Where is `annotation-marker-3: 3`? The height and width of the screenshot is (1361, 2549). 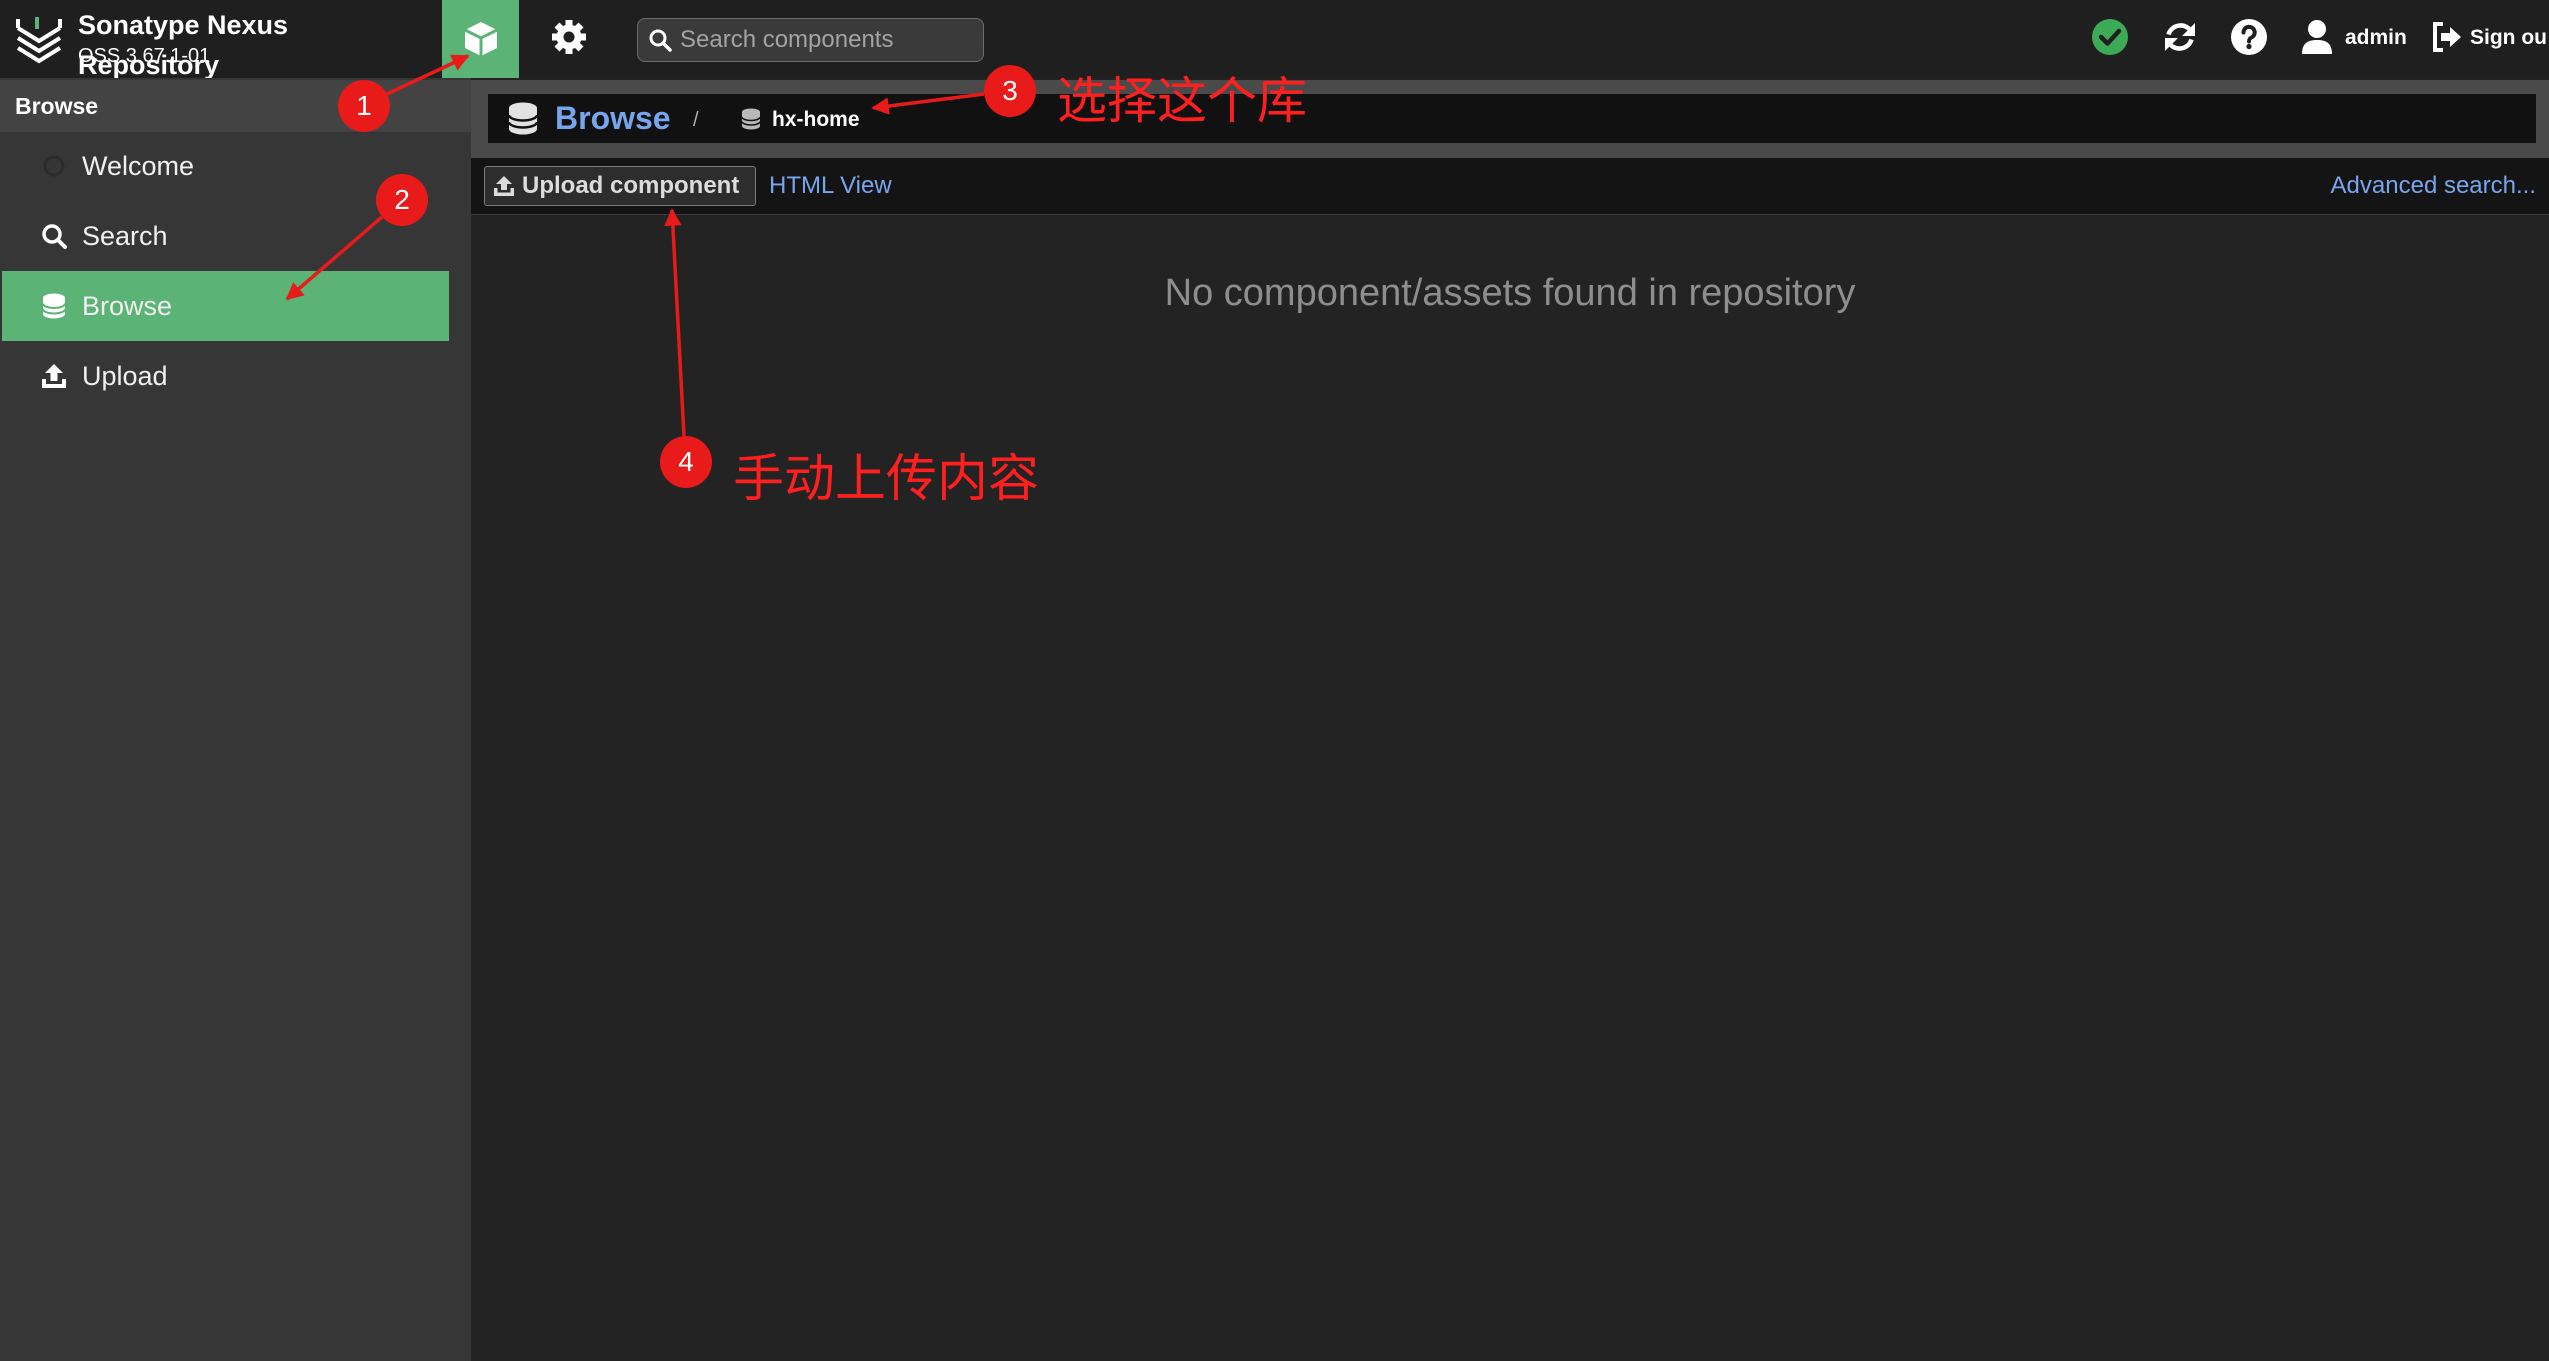
annotation-marker-3: 3 is located at coordinates (1010, 91).